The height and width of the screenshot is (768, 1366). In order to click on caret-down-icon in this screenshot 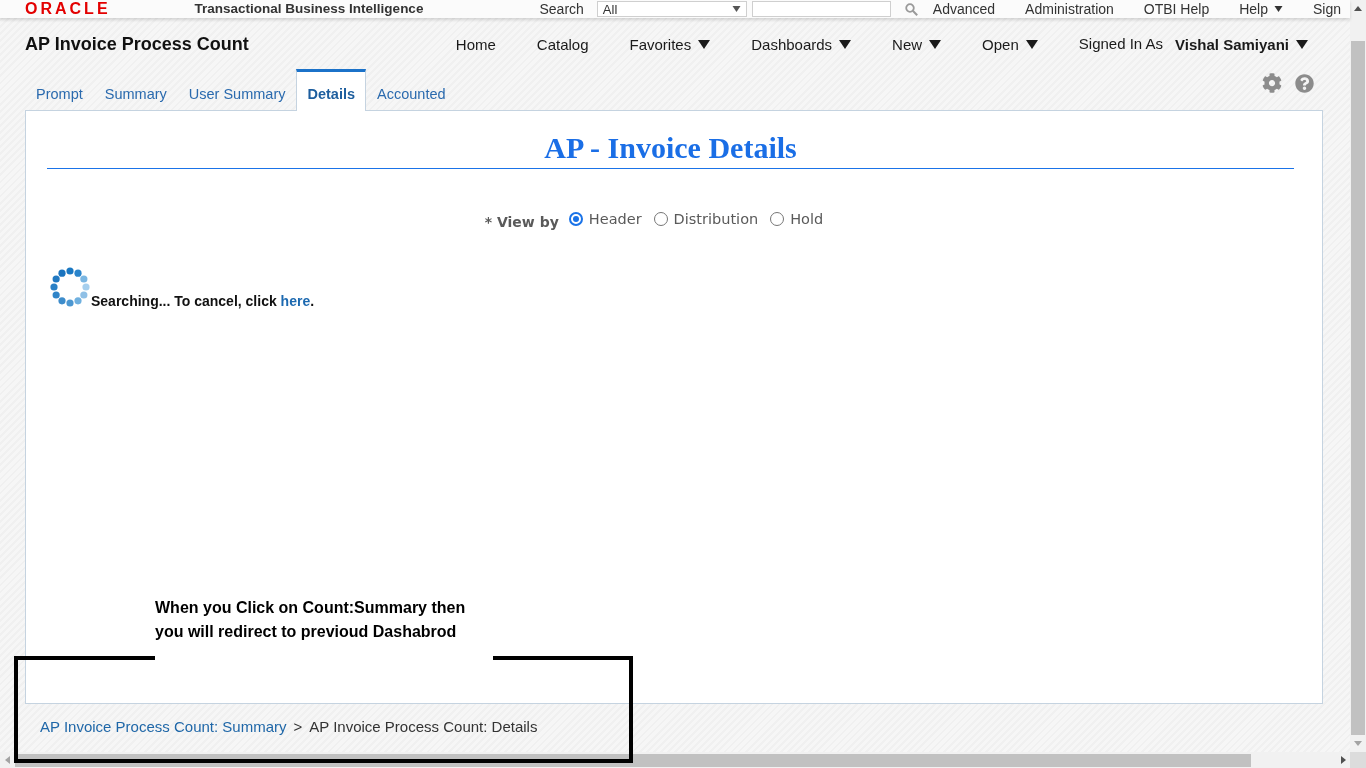, I will do `click(736, 9)`.